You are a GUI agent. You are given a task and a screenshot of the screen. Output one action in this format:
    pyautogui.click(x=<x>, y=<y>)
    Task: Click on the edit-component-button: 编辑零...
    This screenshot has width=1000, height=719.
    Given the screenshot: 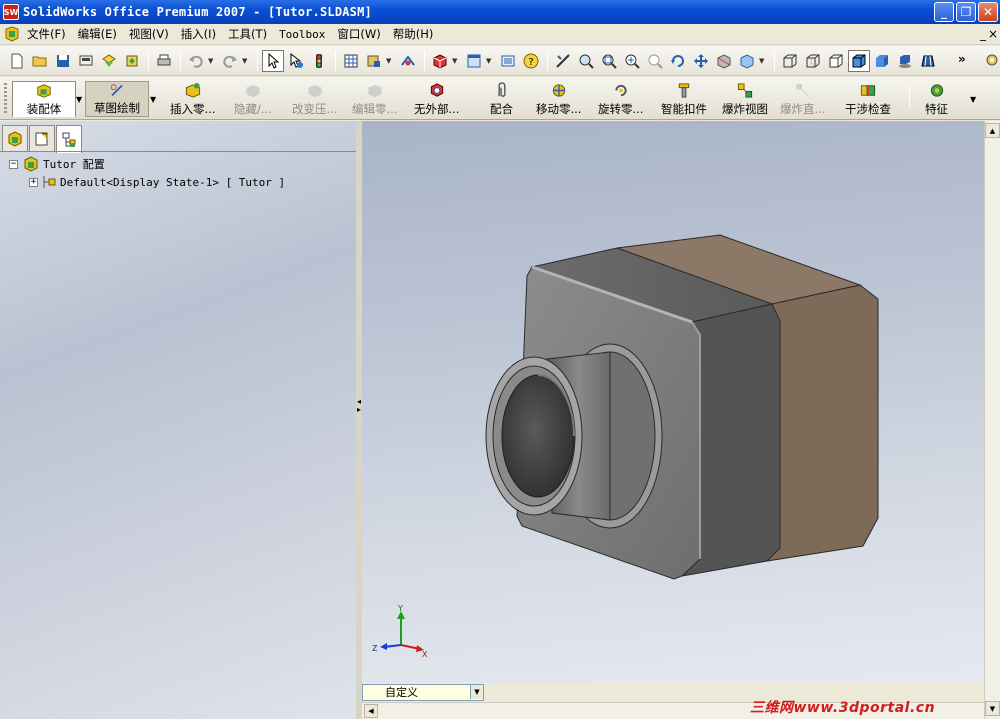 What is the action you would take?
    pyautogui.click(x=374, y=99)
    